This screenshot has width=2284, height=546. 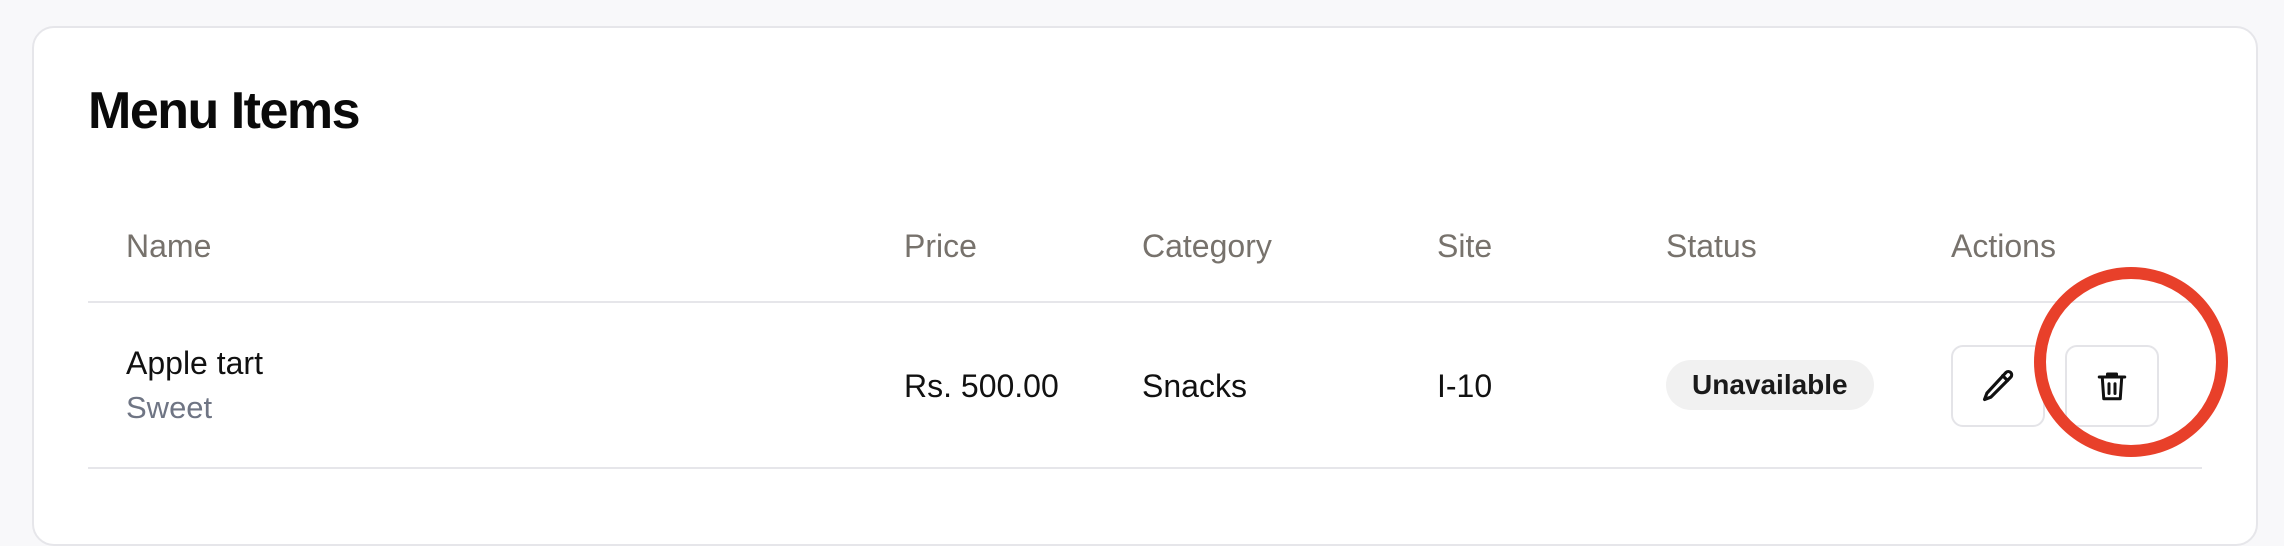 I want to click on column-header-category: Category, so click(x=1207, y=246).